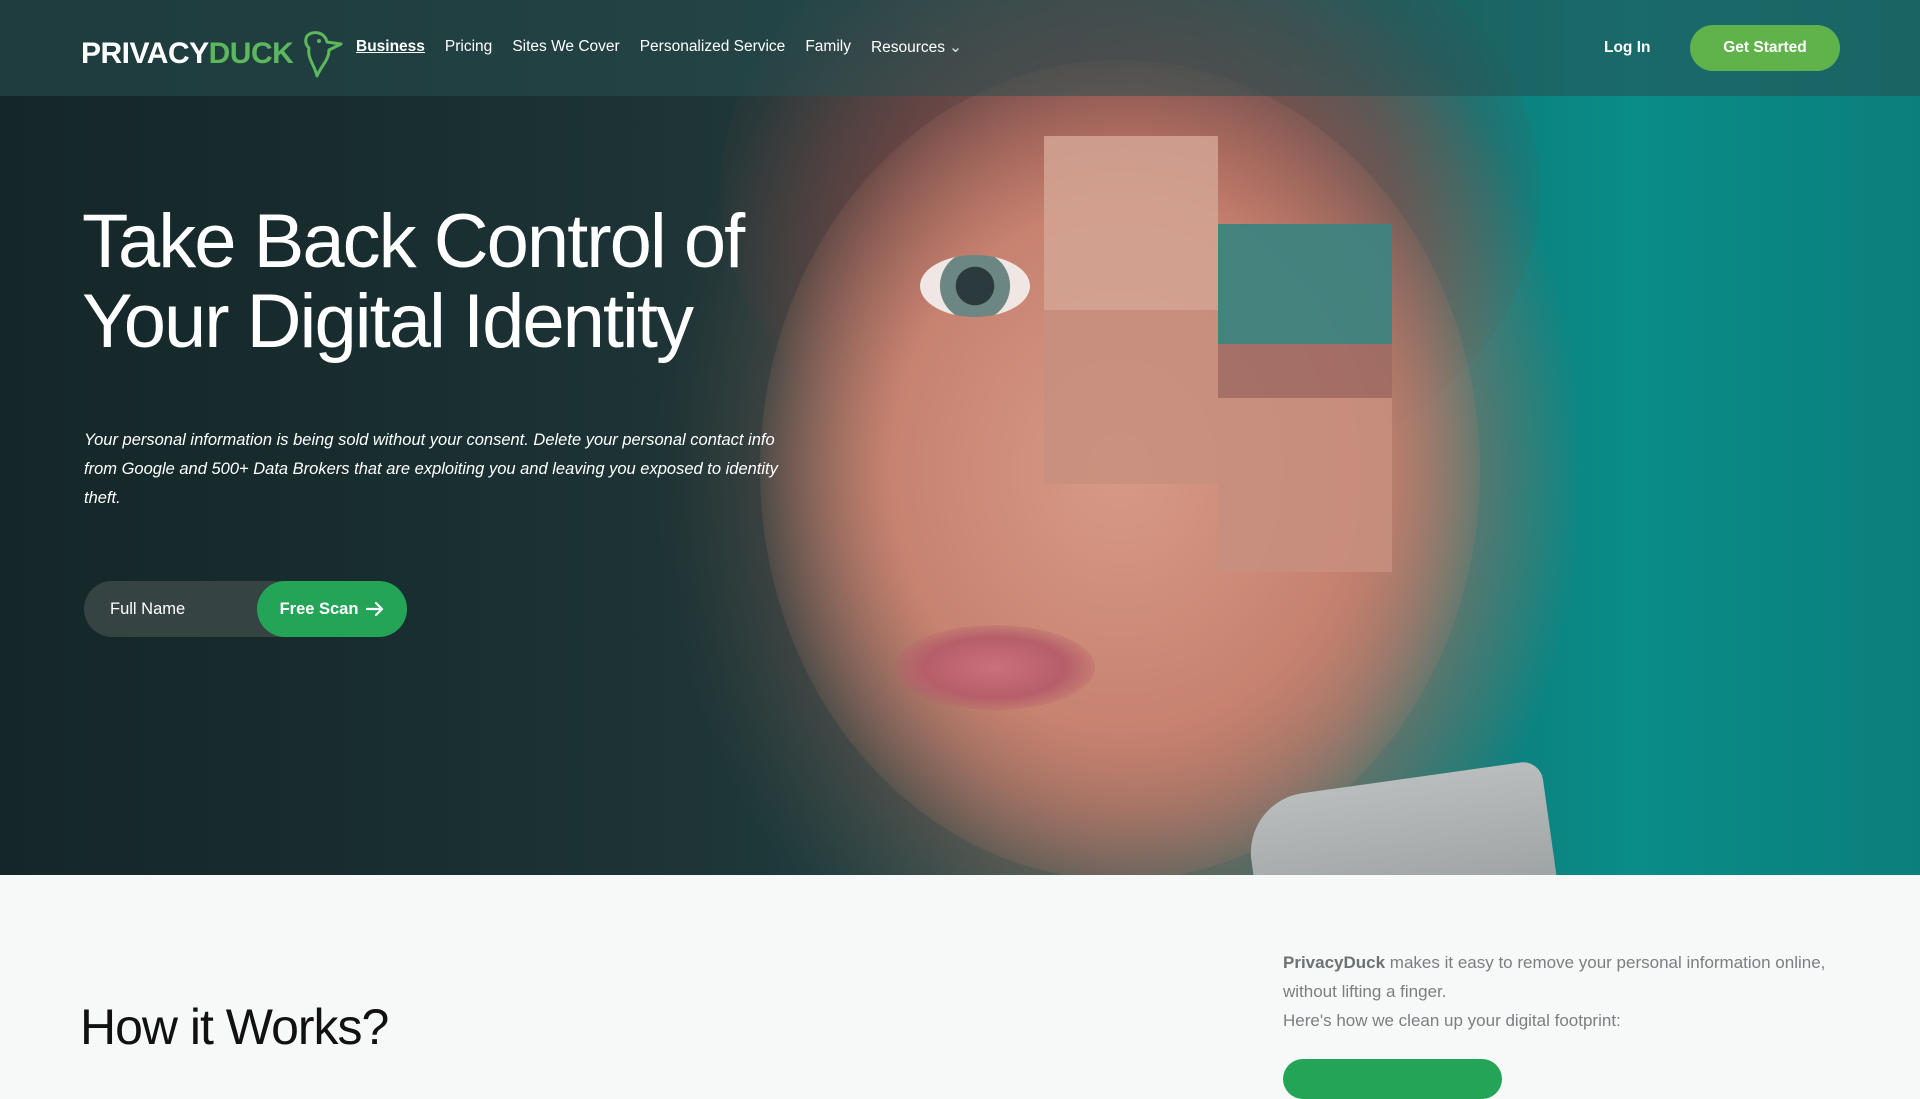  I want to click on chevron-down-icon: ⌄, so click(956, 47).